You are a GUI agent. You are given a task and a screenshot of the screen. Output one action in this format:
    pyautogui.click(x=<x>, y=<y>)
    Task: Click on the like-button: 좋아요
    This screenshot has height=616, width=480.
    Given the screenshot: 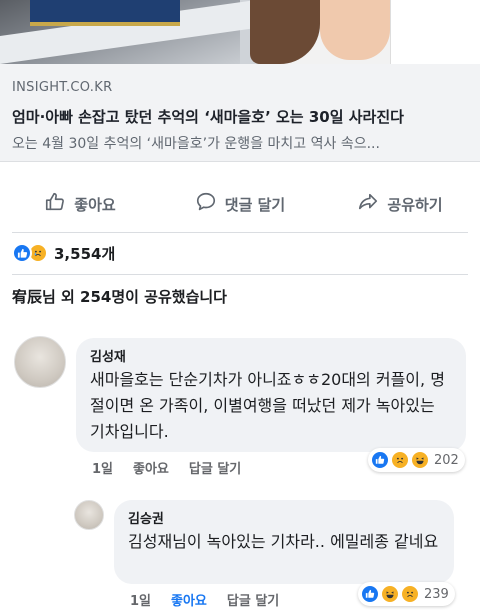 What is the action you would take?
    pyautogui.click(x=80, y=204)
    